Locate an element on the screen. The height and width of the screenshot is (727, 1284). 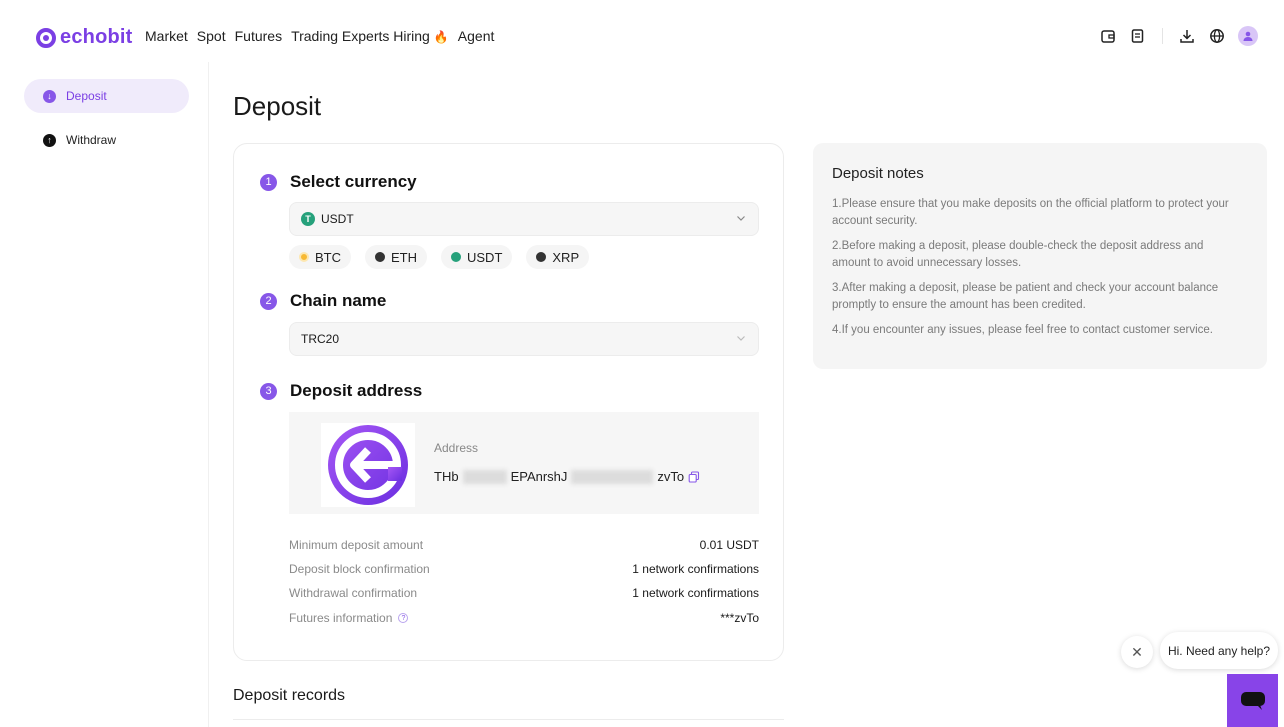
chip-eth: ETH is located at coordinates (396, 257).